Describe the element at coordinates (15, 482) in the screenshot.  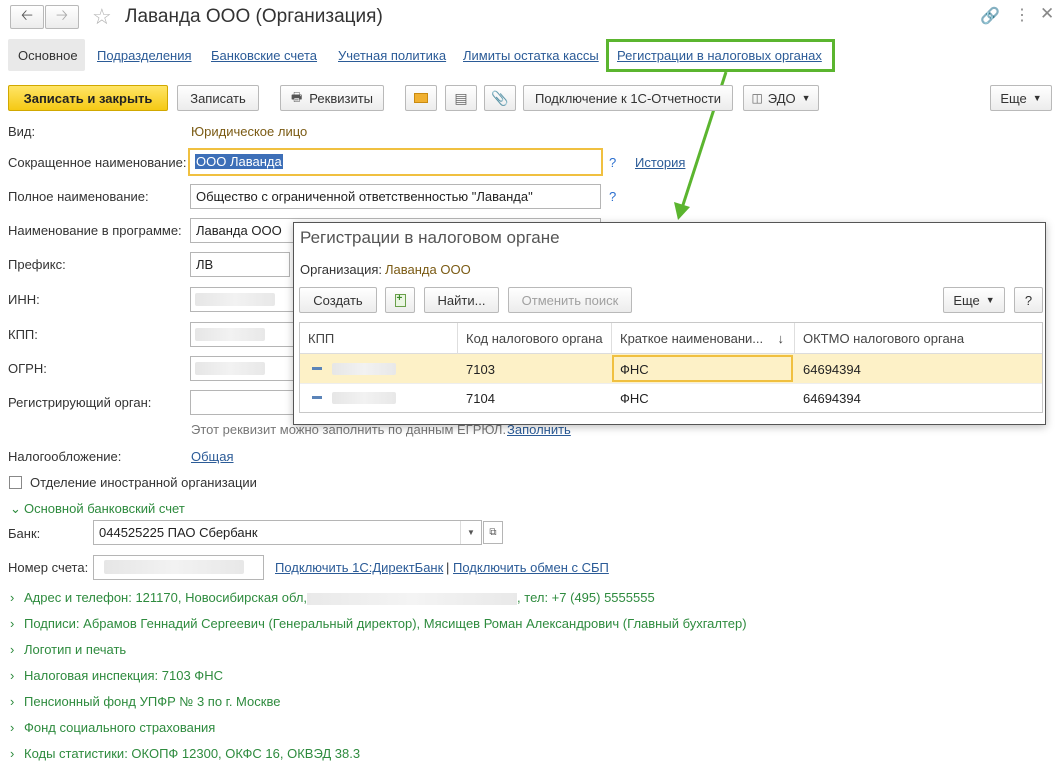
I see `foreign-branch-checkbox` at that location.